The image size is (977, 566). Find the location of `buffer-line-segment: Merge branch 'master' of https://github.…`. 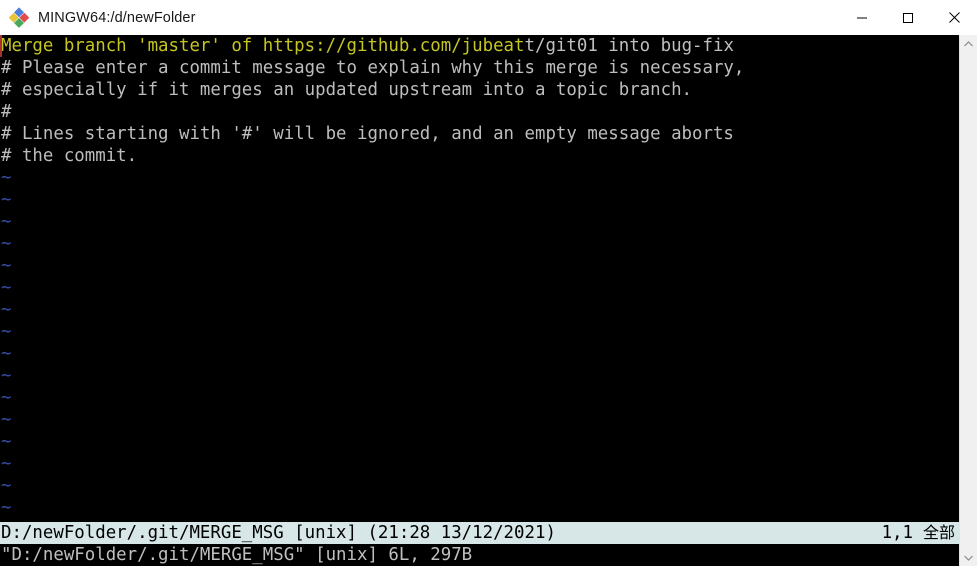

buffer-line-segment: Merge branch 'master' of https://github.… is located at coordinates (263, 46).